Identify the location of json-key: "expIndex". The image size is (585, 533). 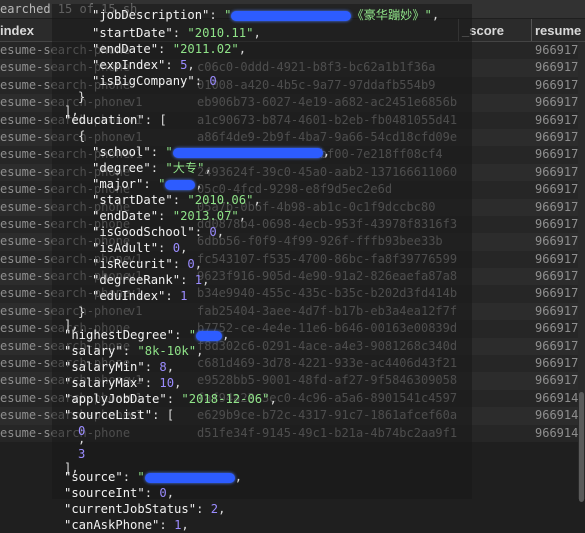
(129, 65).